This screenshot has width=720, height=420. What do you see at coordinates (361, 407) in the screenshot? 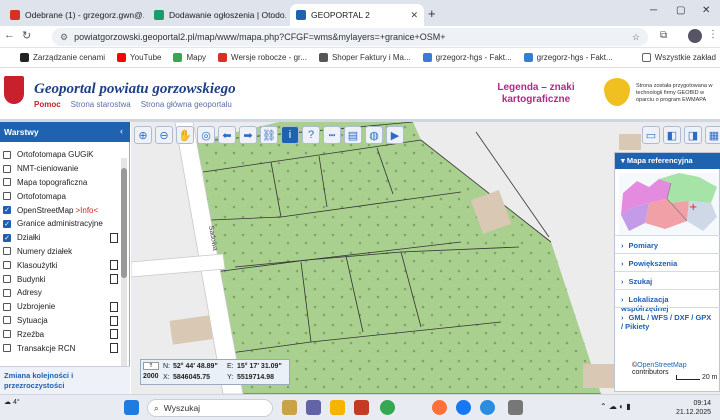
I see `office-icon` at bounding box center [361, 407].